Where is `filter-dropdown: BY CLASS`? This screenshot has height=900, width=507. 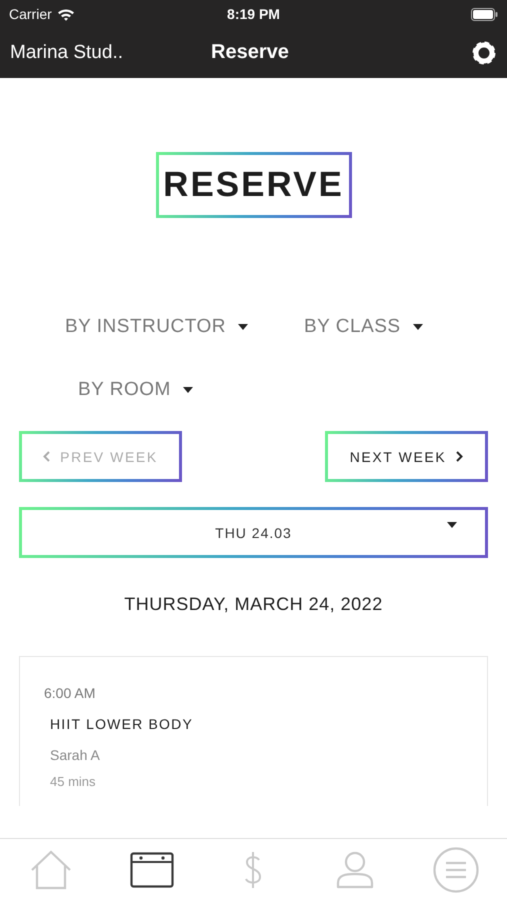 filter-dropdown: BY CLASS is located at coordinates (363, 327).